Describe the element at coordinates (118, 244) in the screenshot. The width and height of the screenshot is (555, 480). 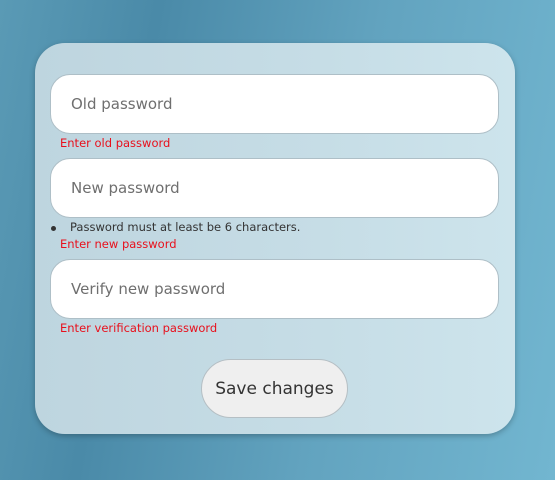
I see `new-password-error: Enter new password` at that location.